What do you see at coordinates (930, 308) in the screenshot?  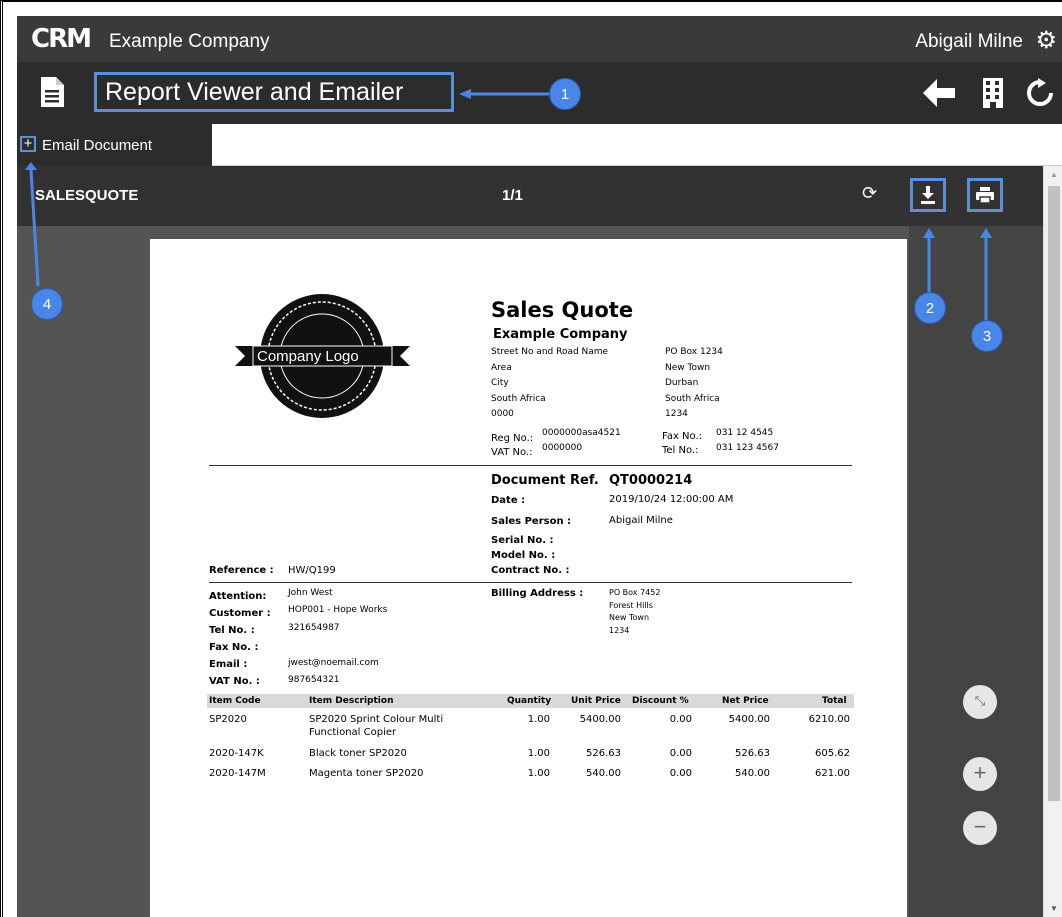 I see `callout-2: 2` at bounding box center [930, 308].